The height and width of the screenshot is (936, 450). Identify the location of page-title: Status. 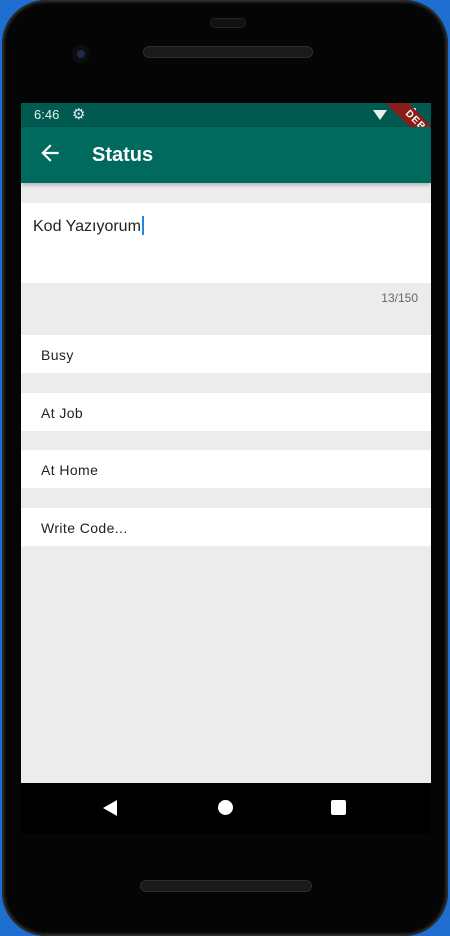
(123, 155).